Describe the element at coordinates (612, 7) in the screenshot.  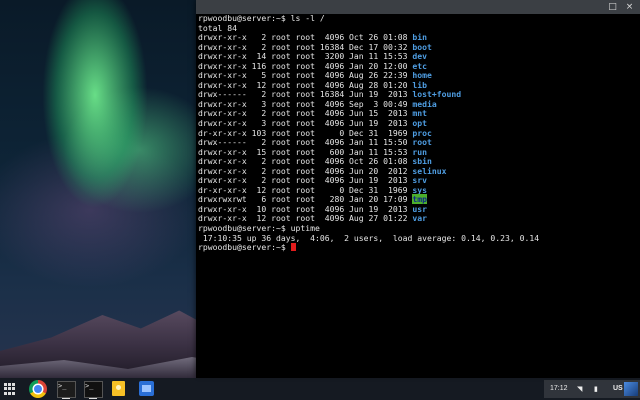
I see `maximize-icon: □` at that location.